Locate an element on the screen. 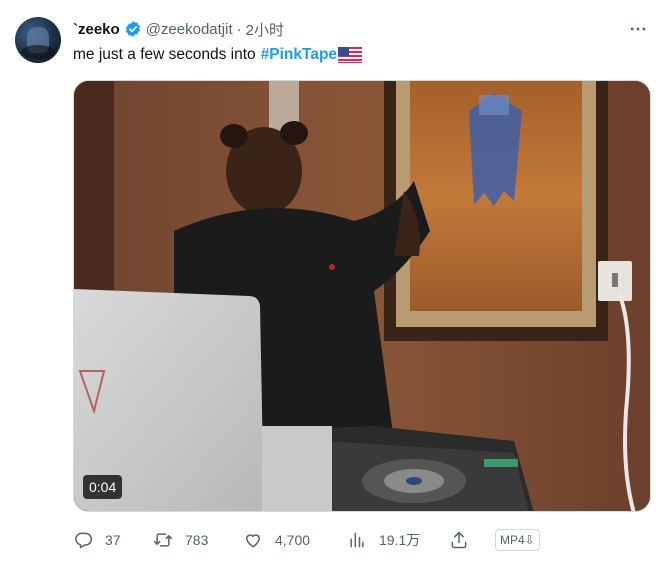 Image resolution: width=667 pixels, height=562 pixels. views-button: 19.1万 is located at coordinates (383, 540).